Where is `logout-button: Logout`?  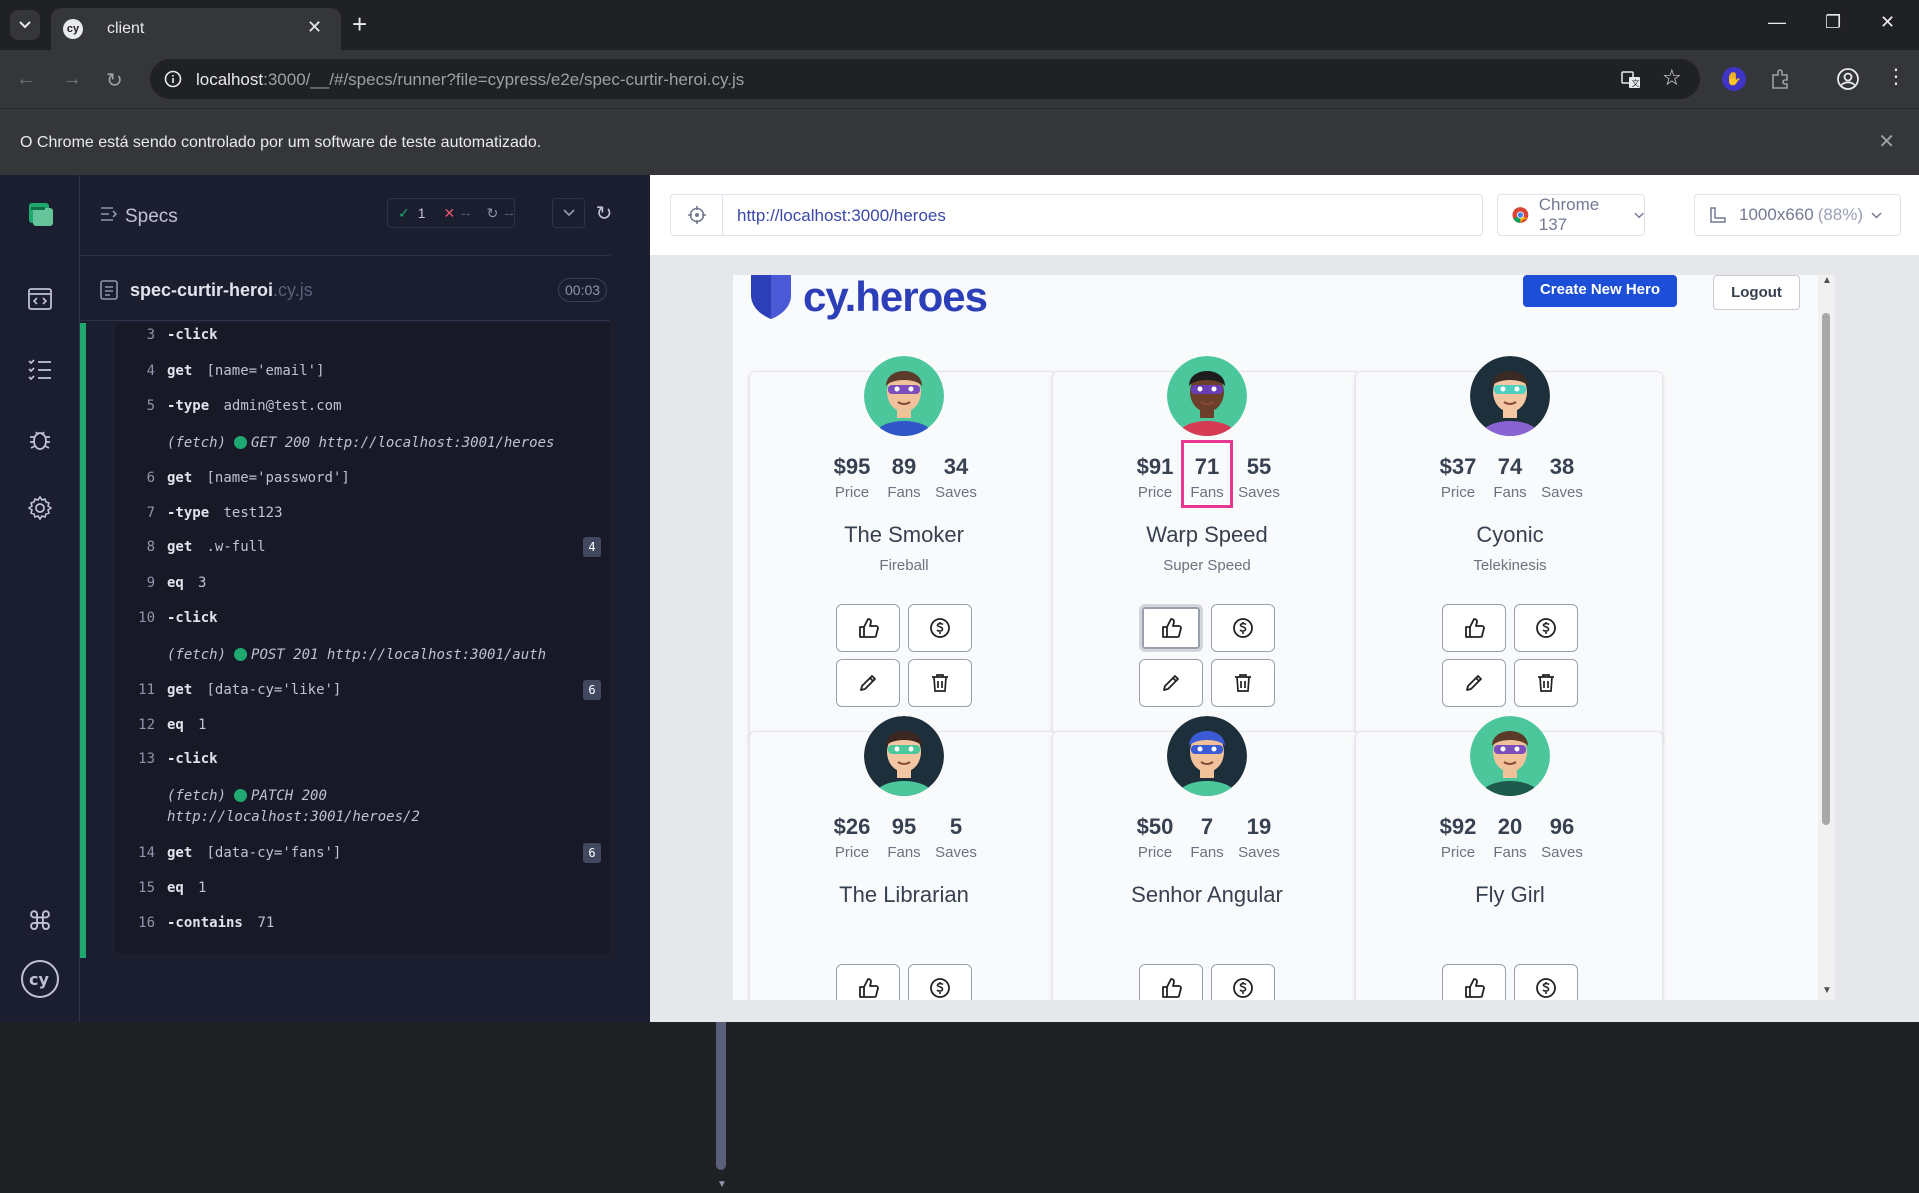
logout-button: Logout is located at coordinates (1756, 292).